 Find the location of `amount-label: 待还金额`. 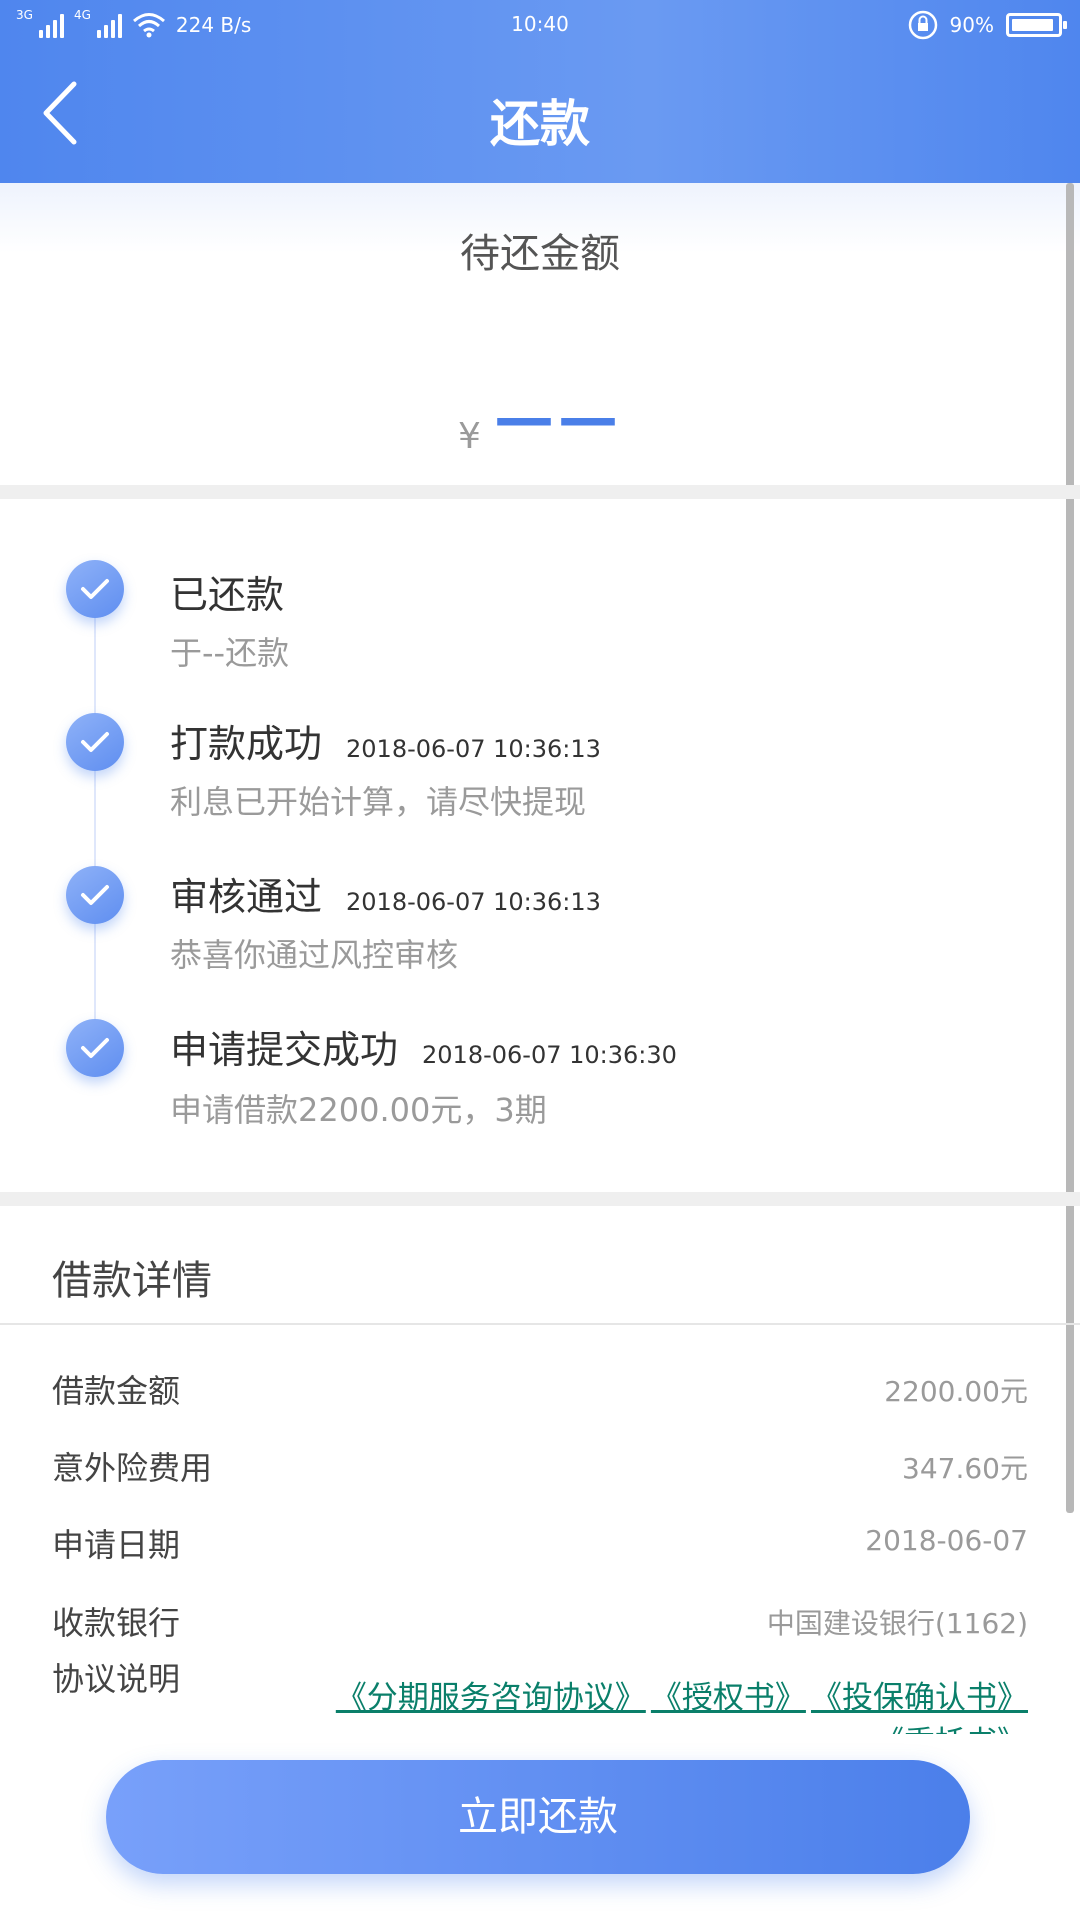

amount-label: 待还金额 is located at coordinates (540, 254).